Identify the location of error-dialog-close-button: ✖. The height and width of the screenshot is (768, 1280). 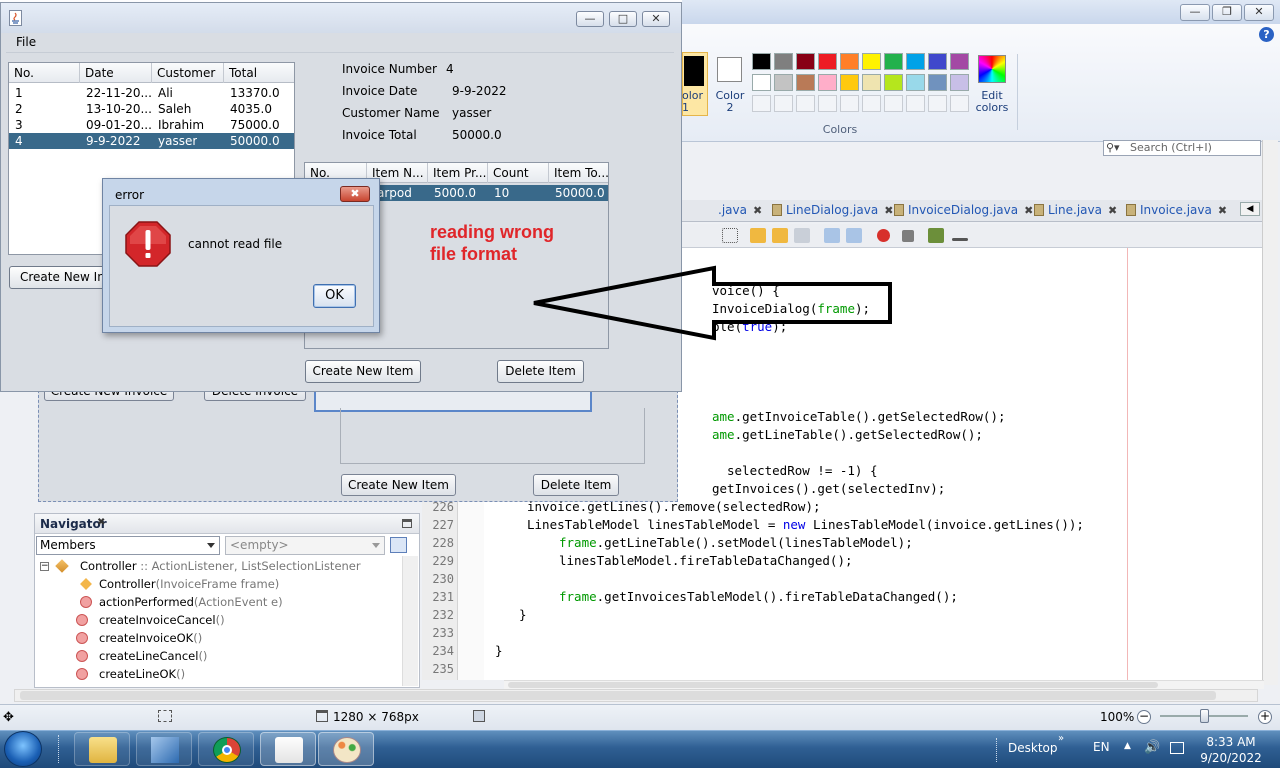
(355, 194).